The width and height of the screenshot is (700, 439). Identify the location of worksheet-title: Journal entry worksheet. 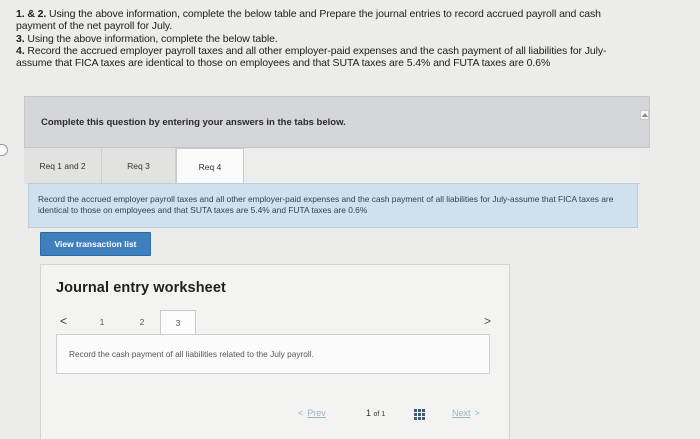
(141, 288).